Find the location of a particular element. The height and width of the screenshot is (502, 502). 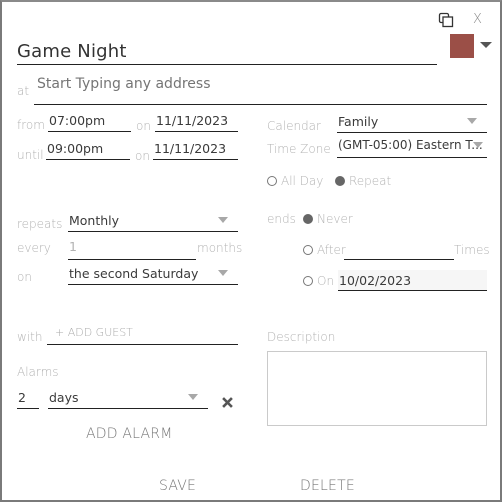

close-button: X is located at coordinates (477, 19).